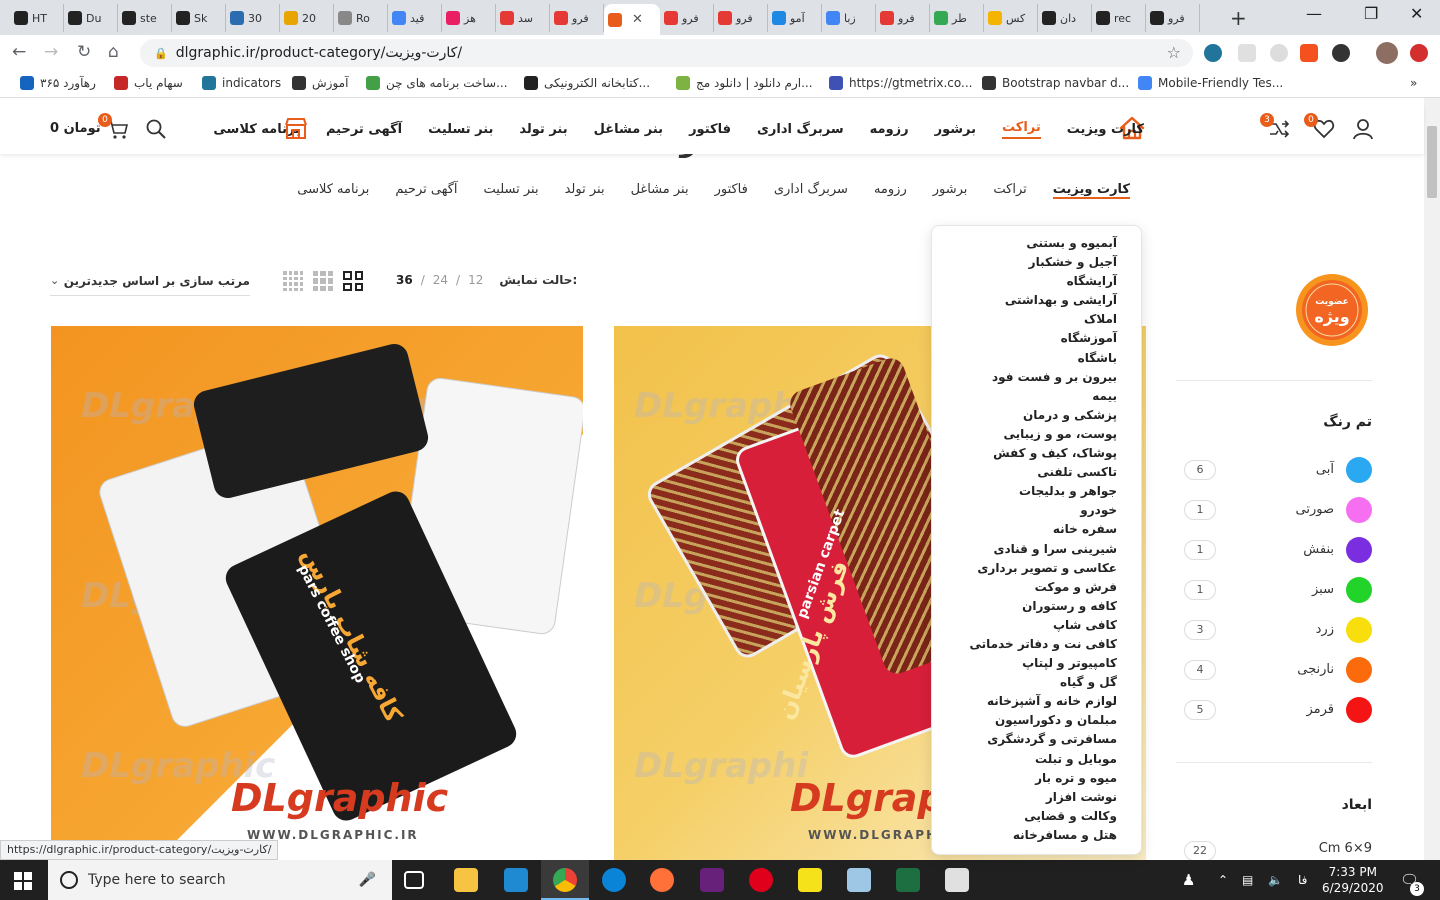 This screenshot has width=1440, height=900. Describe the element at coordinates (957, 880) in the screenshot. I see `calculator-icon` at that location.